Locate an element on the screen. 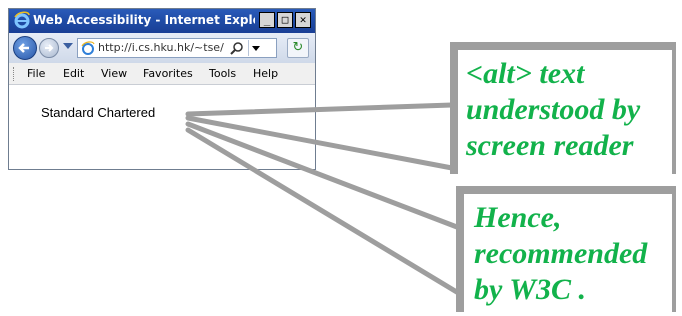 The height and width of the screenshot is (316, 682). callout-alt-text: <alt> text understood by screen reader is located at coordinates (563, 108).